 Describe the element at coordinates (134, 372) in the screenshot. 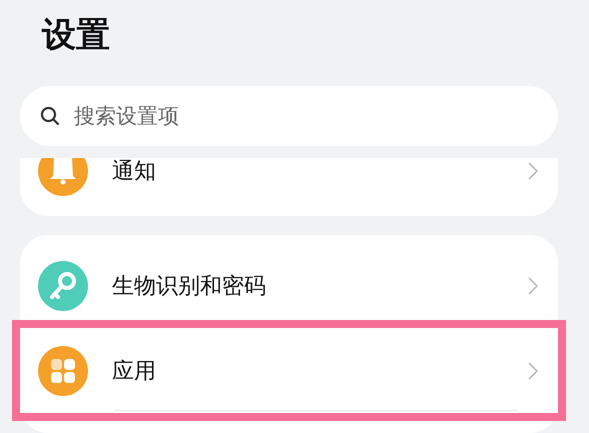

I see `settings-label: 应用` at that location.